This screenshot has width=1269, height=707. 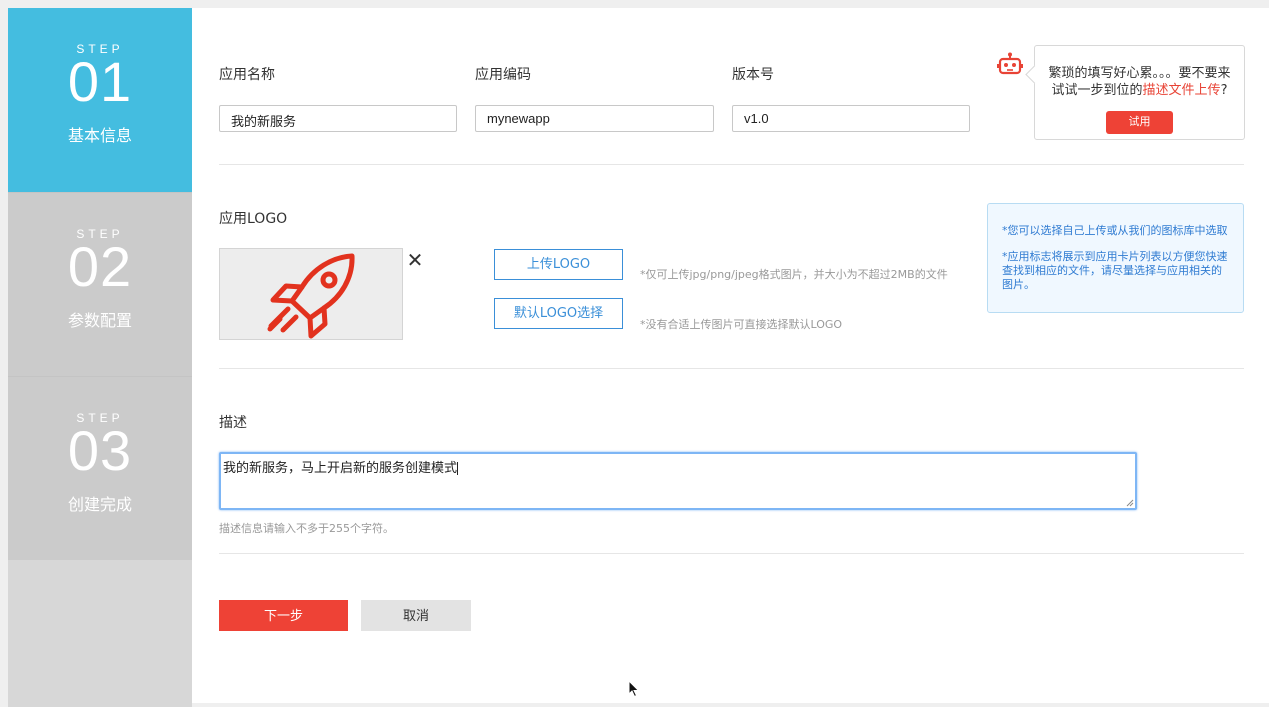 I want to click on text-caret, so click(x=458, y=468).